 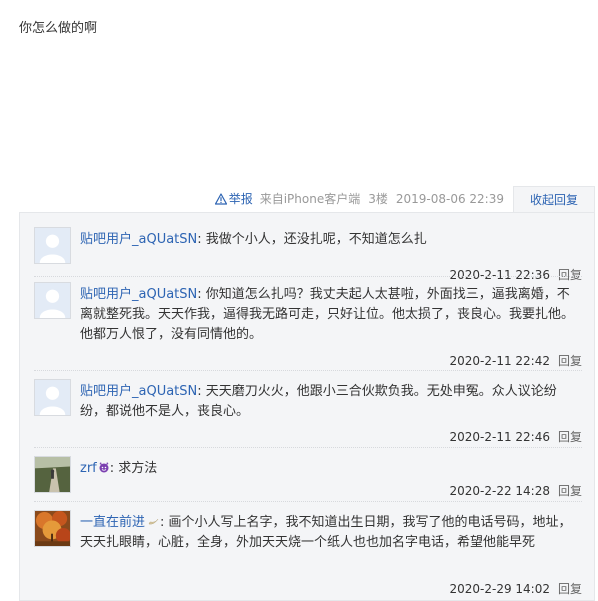 What do you see at coordinates (220, 198) in the screenshot?
I see `warning-icon` at bounding box center [220, 198].